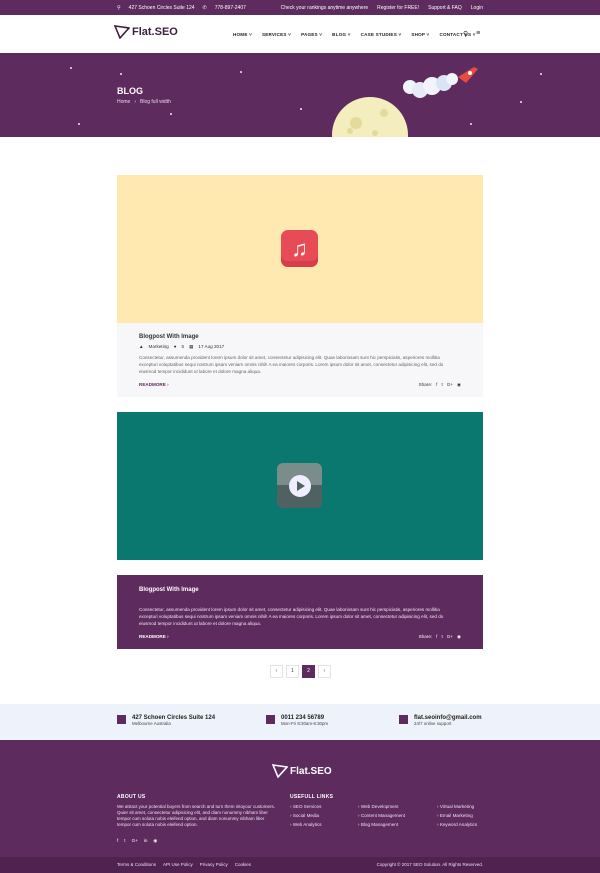 The height and width of the screenshot is (873, 600). Describe the element at coordinates (292, 671) in the screenshot. I see `page-1: 1` at that location.